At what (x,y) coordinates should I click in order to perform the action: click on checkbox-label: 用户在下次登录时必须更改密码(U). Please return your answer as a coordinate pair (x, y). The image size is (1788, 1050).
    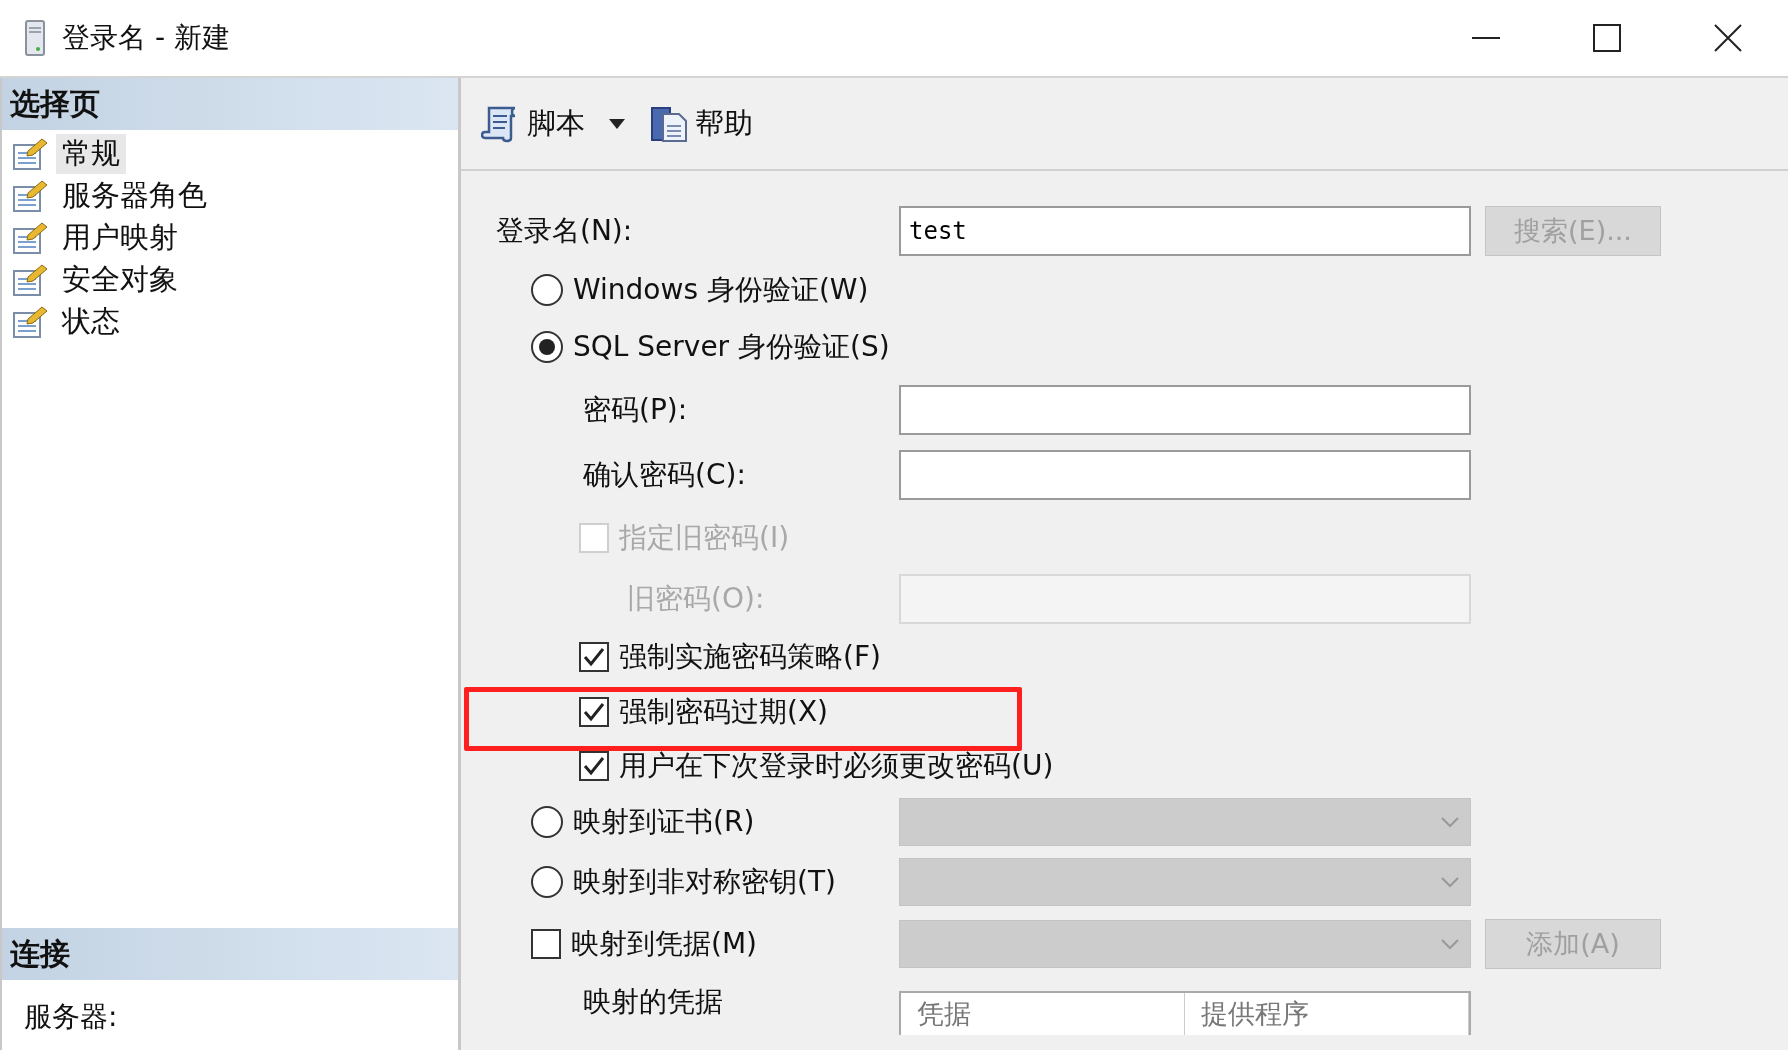
    Looking at the image, I should click on (836, 765).